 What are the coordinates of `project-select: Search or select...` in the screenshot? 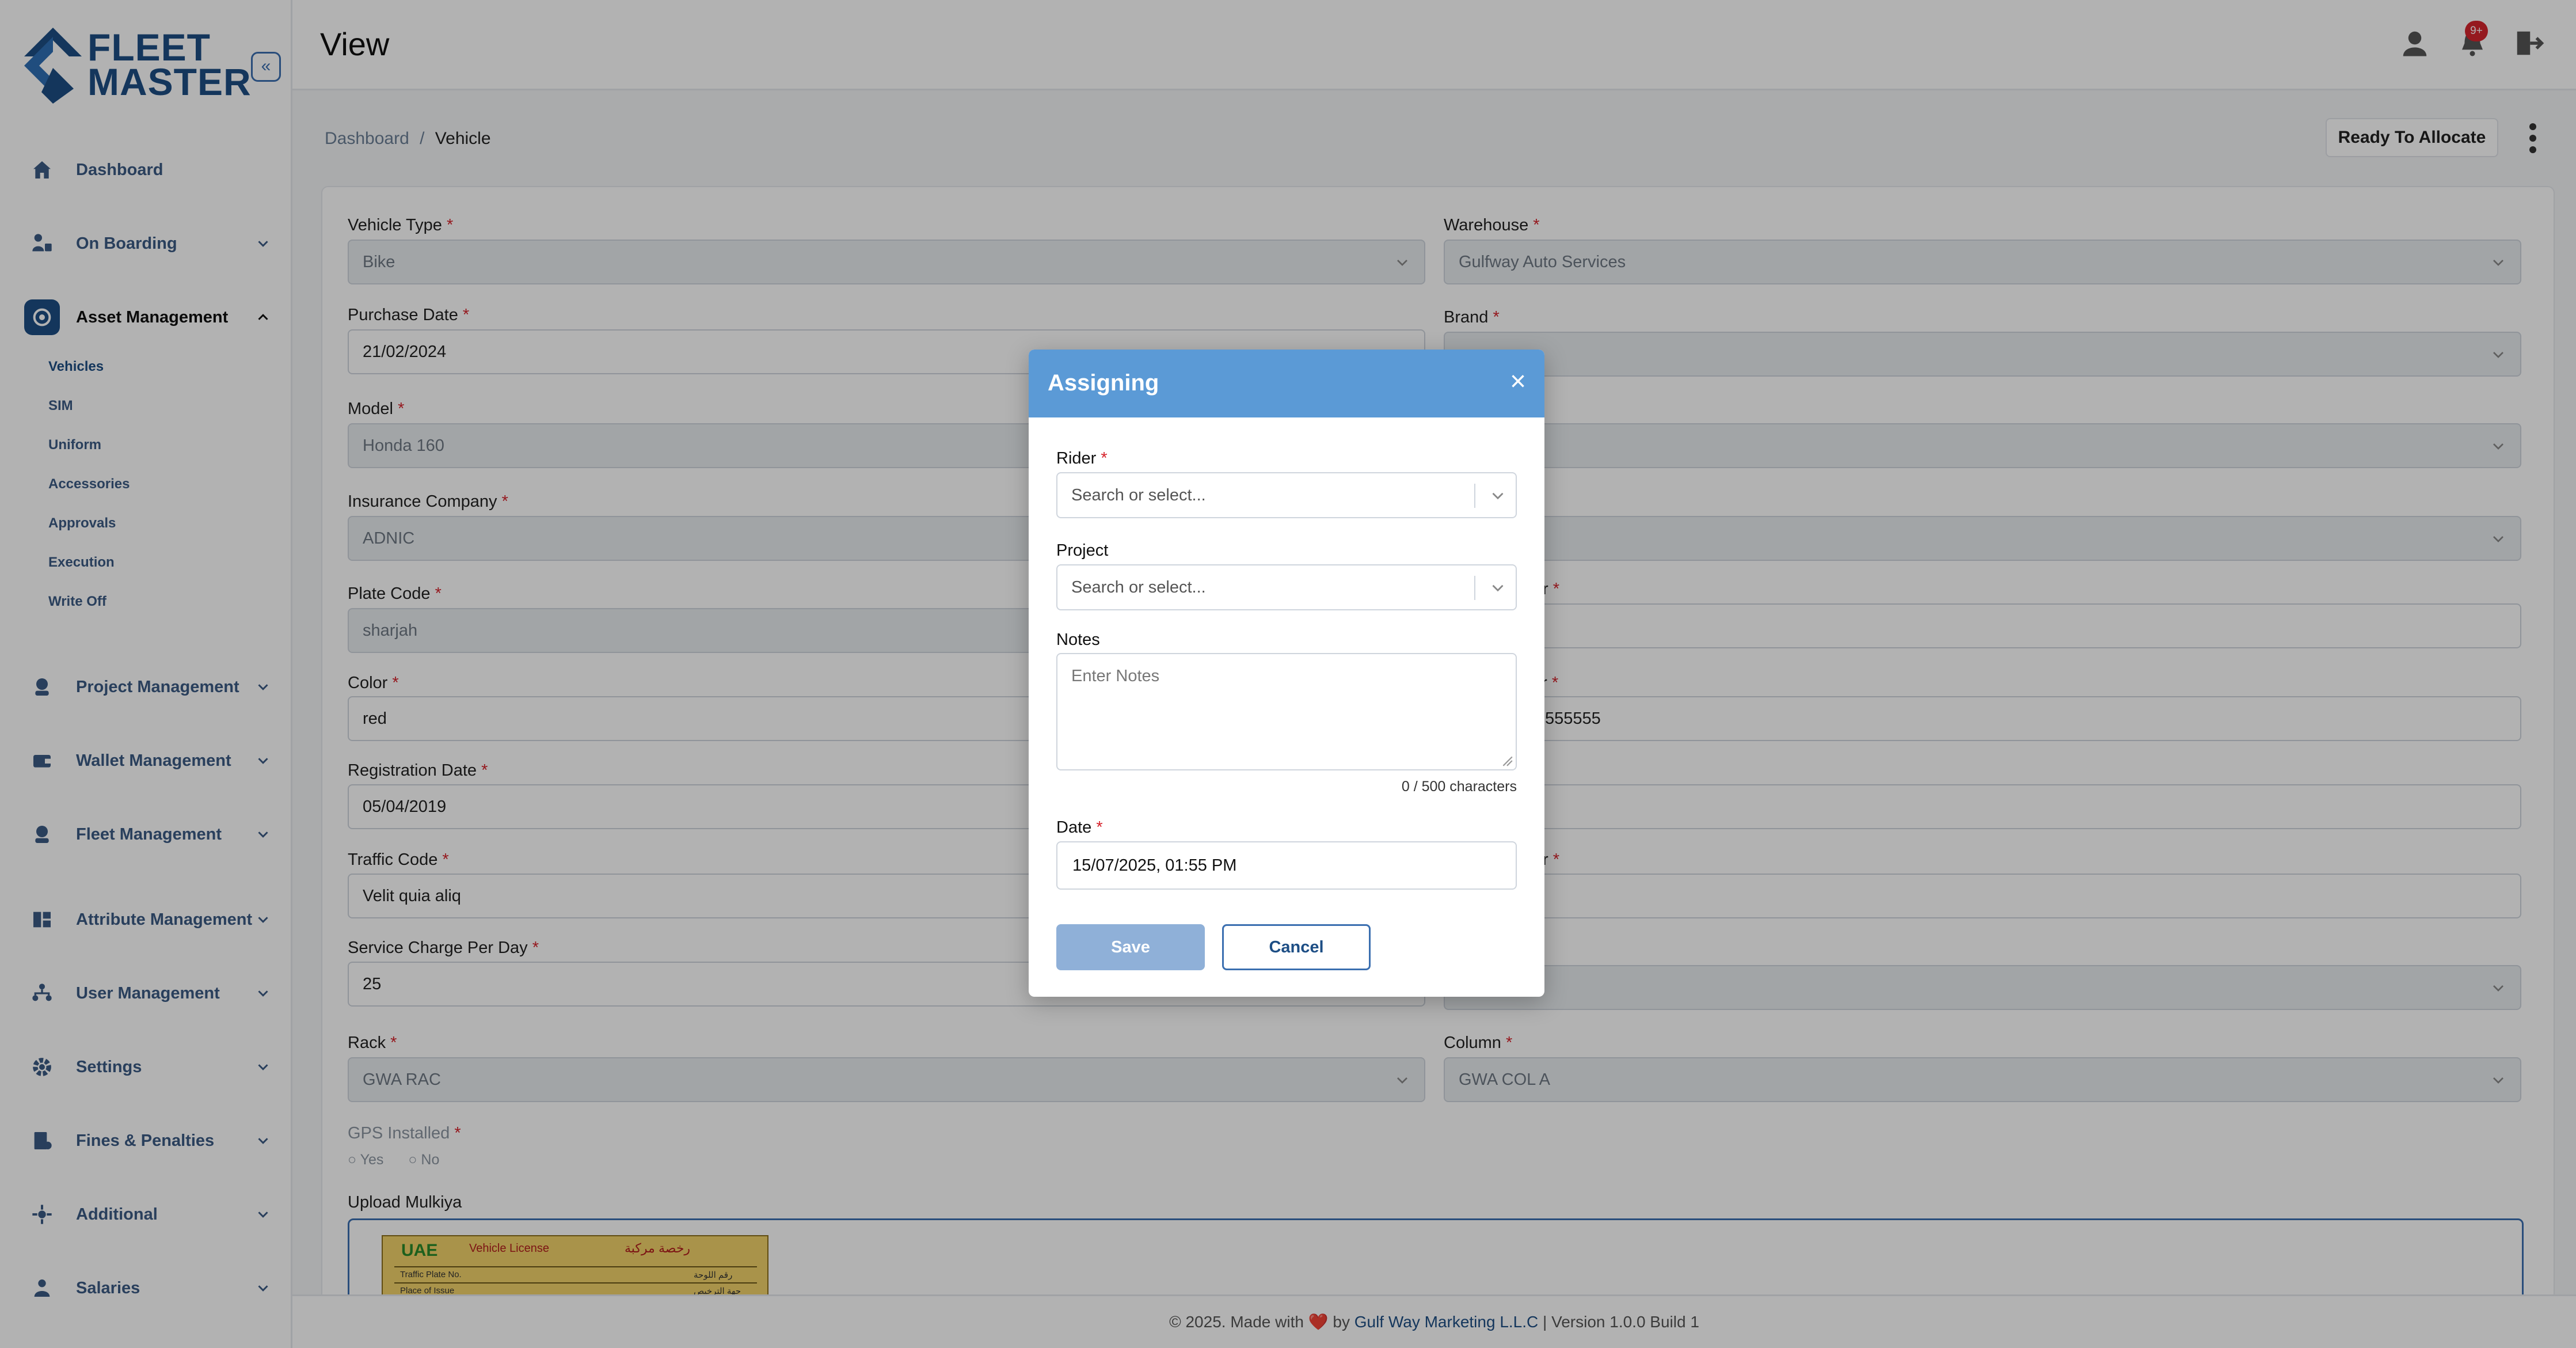 It's located at (1286, 587).